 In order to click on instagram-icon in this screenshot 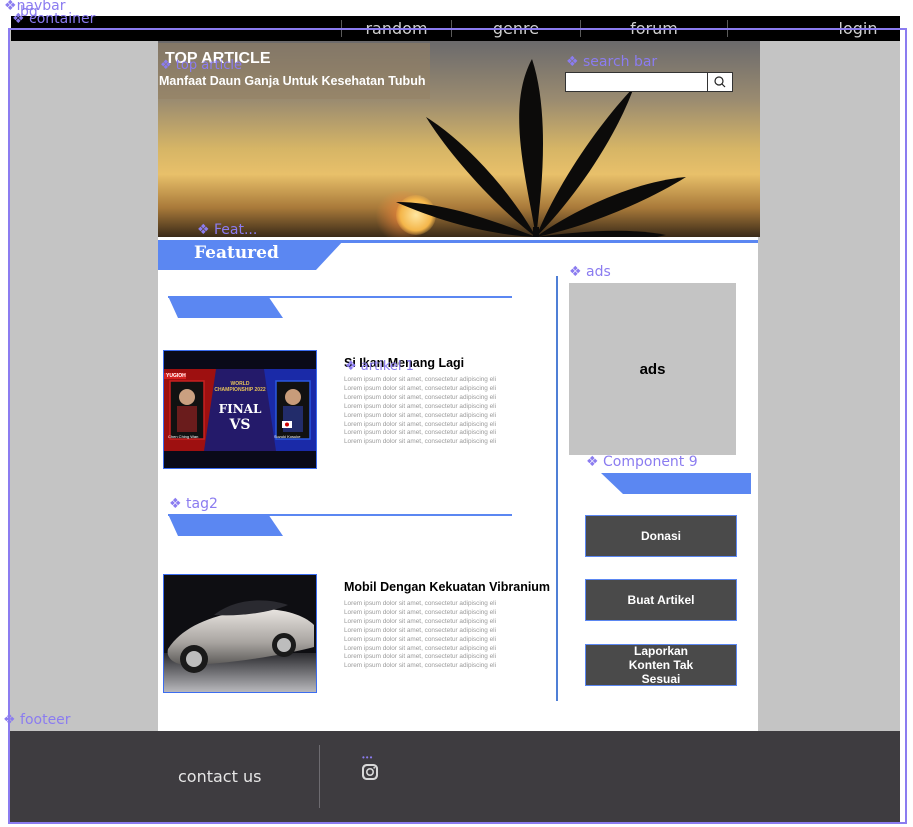, I will do `click(370, 772)`.